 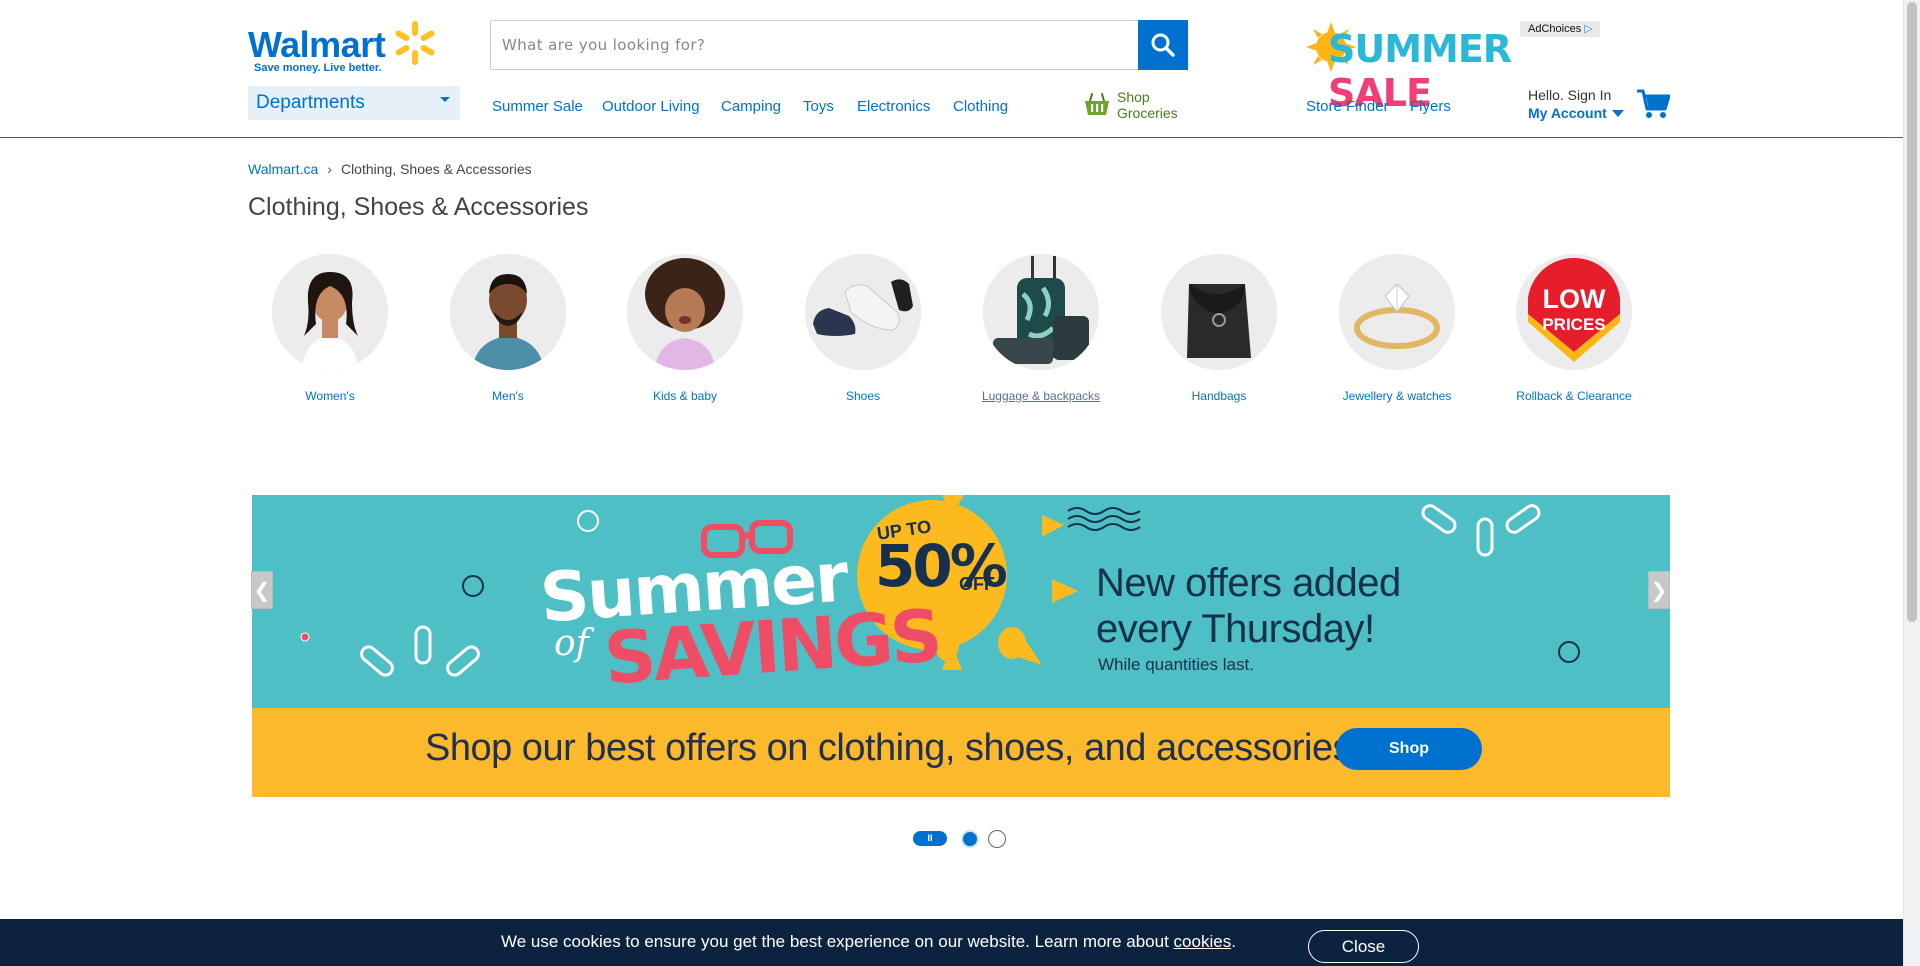 What do you see at coordinates (262, 590) in the screenshot?
I see `carousel-prev-button: ❮` at bounding box center [262, 590].